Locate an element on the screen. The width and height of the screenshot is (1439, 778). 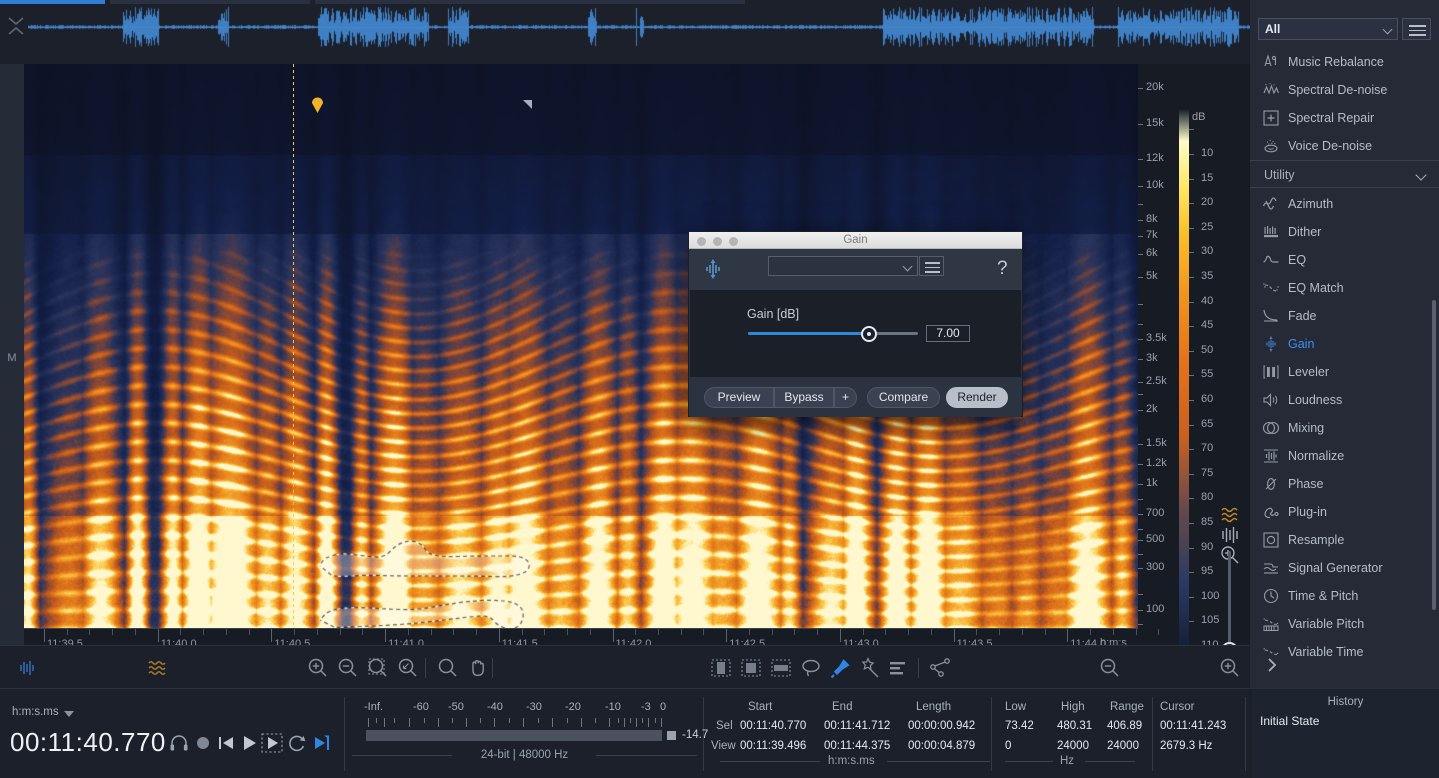
module-item-gain: Gain is located at coordinates (1344, 344).